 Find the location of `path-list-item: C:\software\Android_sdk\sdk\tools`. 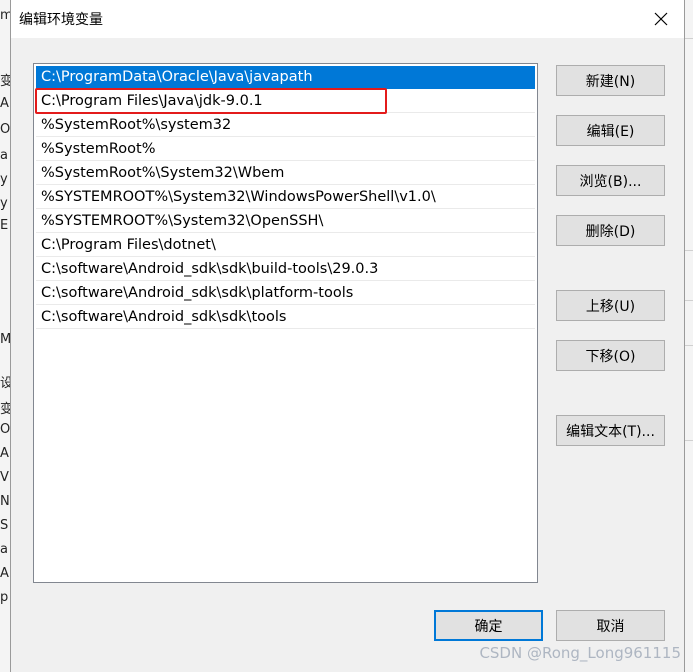

path-list-item: C:\software\Android_sdk\sdk\tools is located at coordinates (285, 317).